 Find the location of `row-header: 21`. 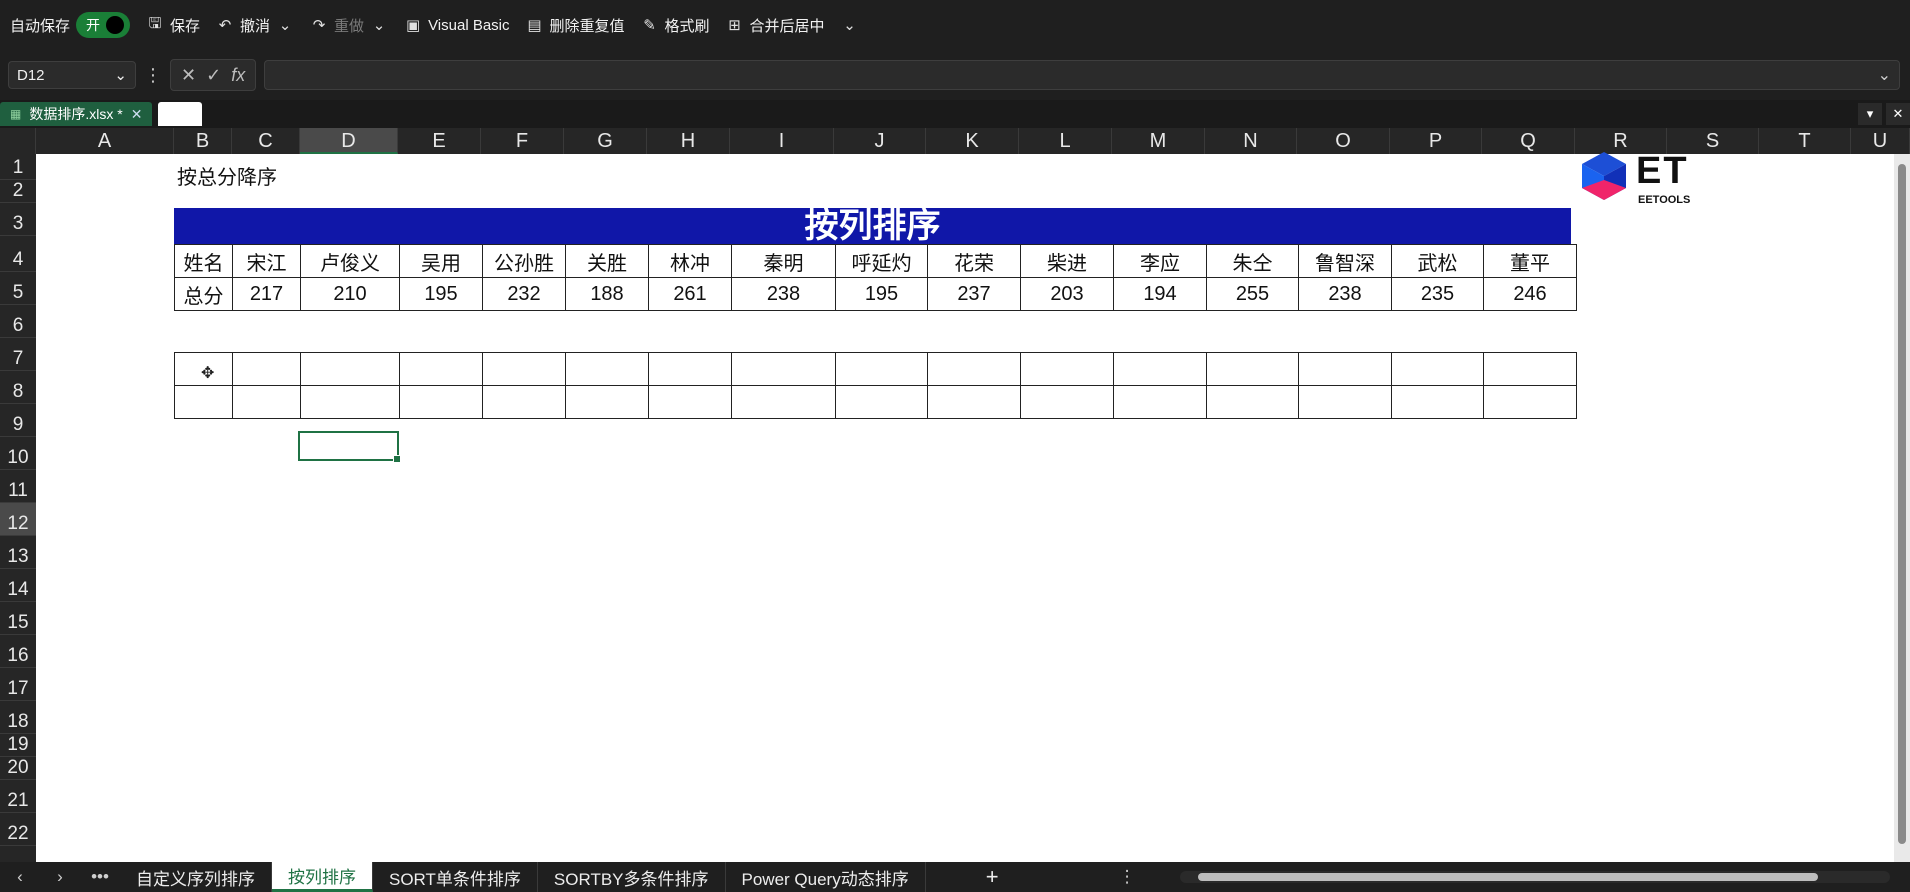

row-header: 21 is located at coordinates (18, 796).